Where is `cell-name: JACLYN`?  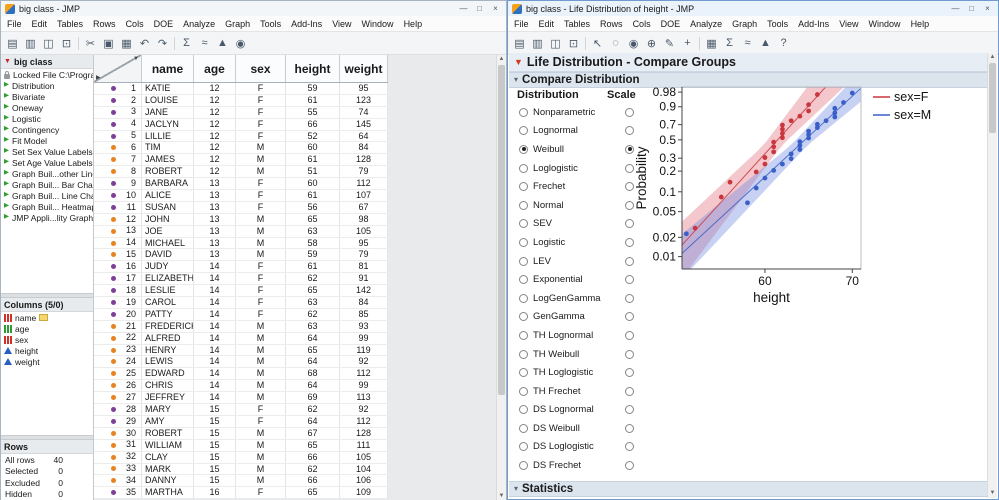 cell-name: JACLYN is located at coordinates (168, 124).